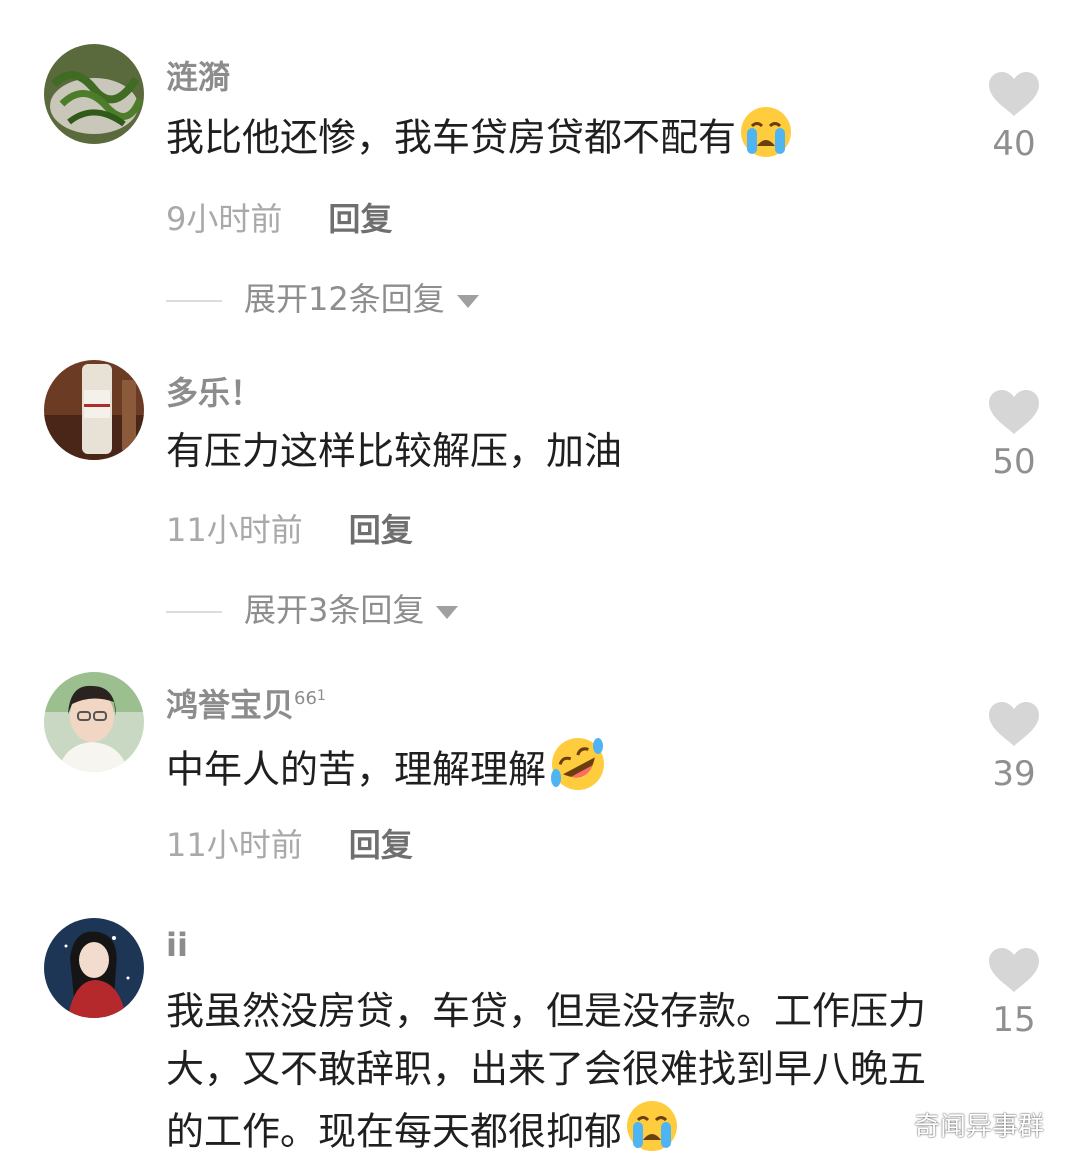 This screenshot has height=1175, width=1080. What do you see at coordinates (1014, 774) in the screenshot?
I see `like-count: 39` at bounding box center [1014, 774].